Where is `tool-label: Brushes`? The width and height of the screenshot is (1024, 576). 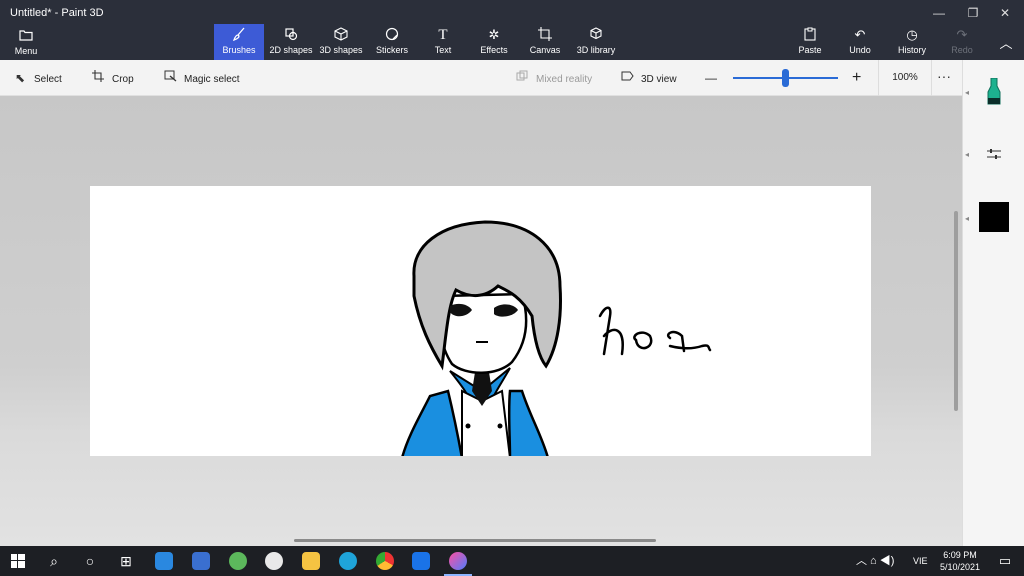
tool-label: Brushes is located at coordinates (239, 50).